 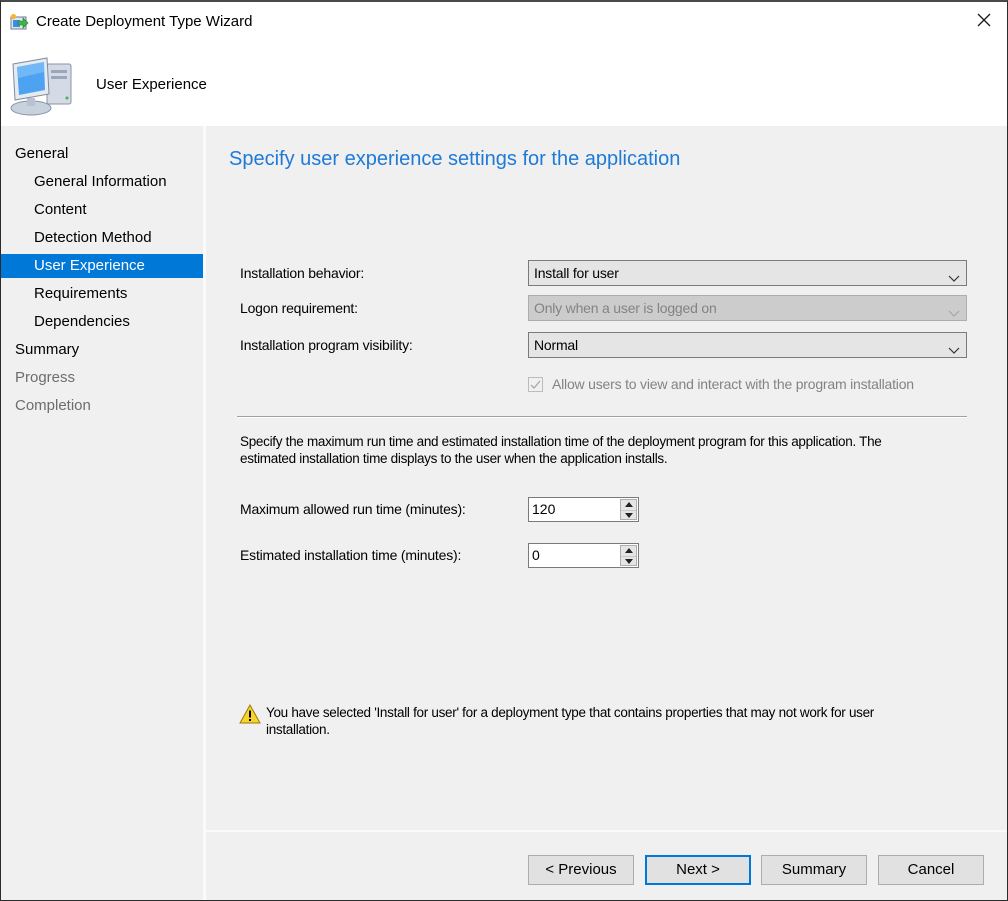 I want to click on max-run-time-stepper: 120, so click(x=583, y=509).